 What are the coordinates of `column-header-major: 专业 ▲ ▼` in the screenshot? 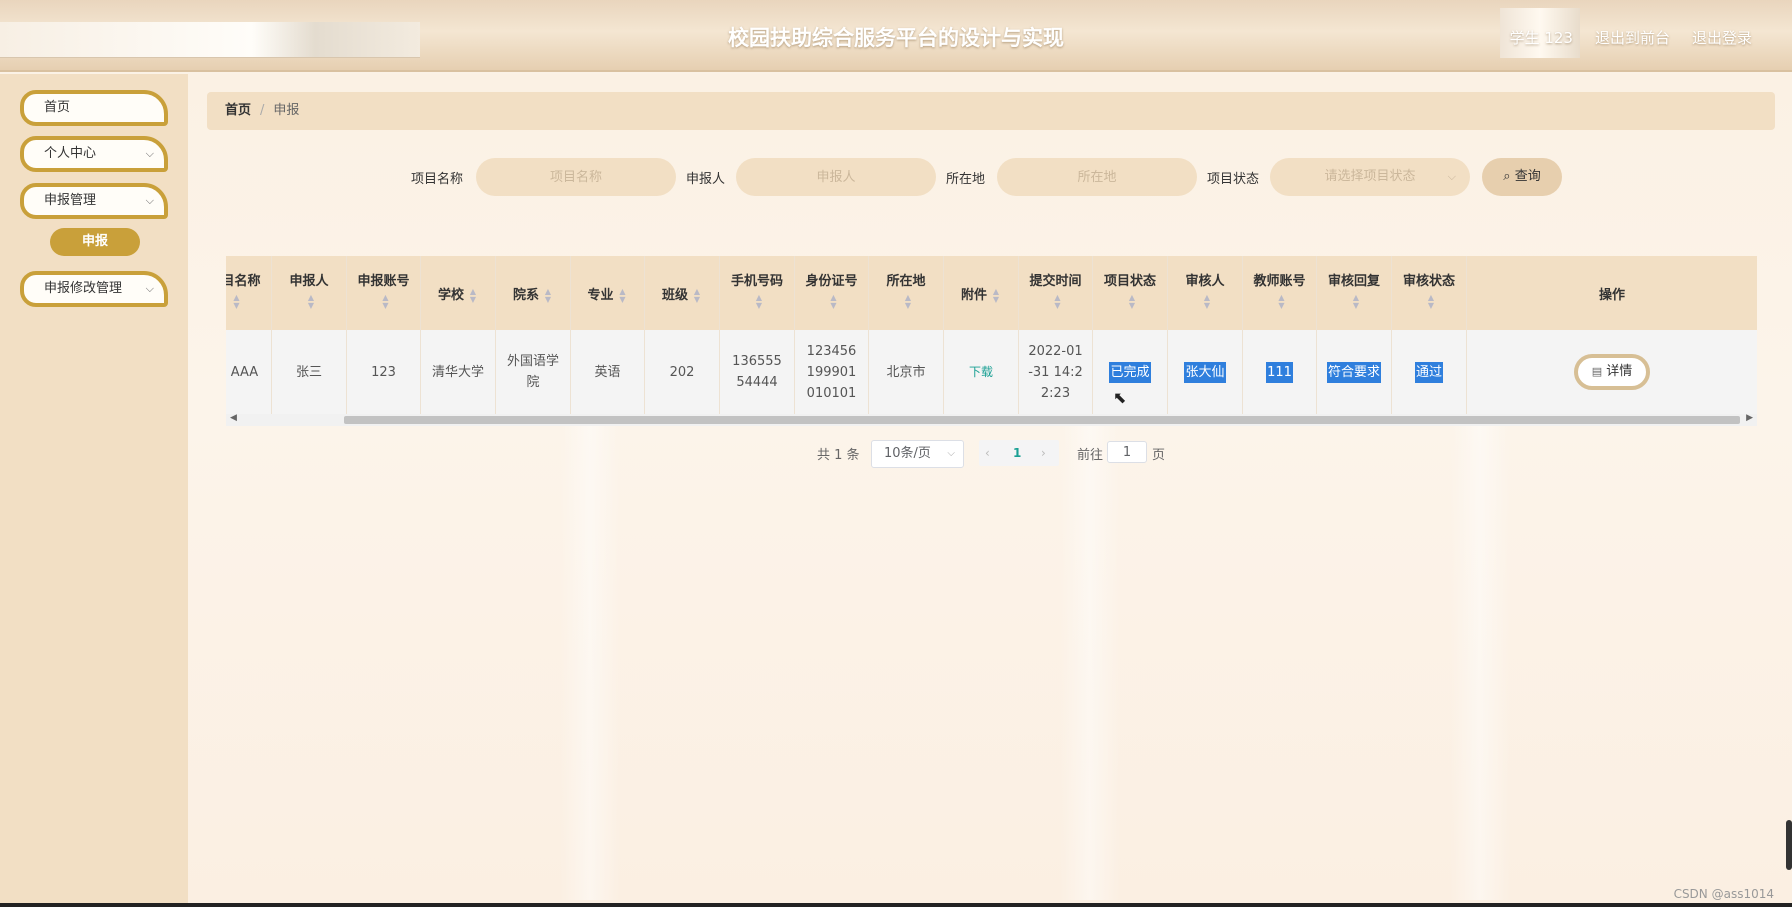 It's located at (608, 293).